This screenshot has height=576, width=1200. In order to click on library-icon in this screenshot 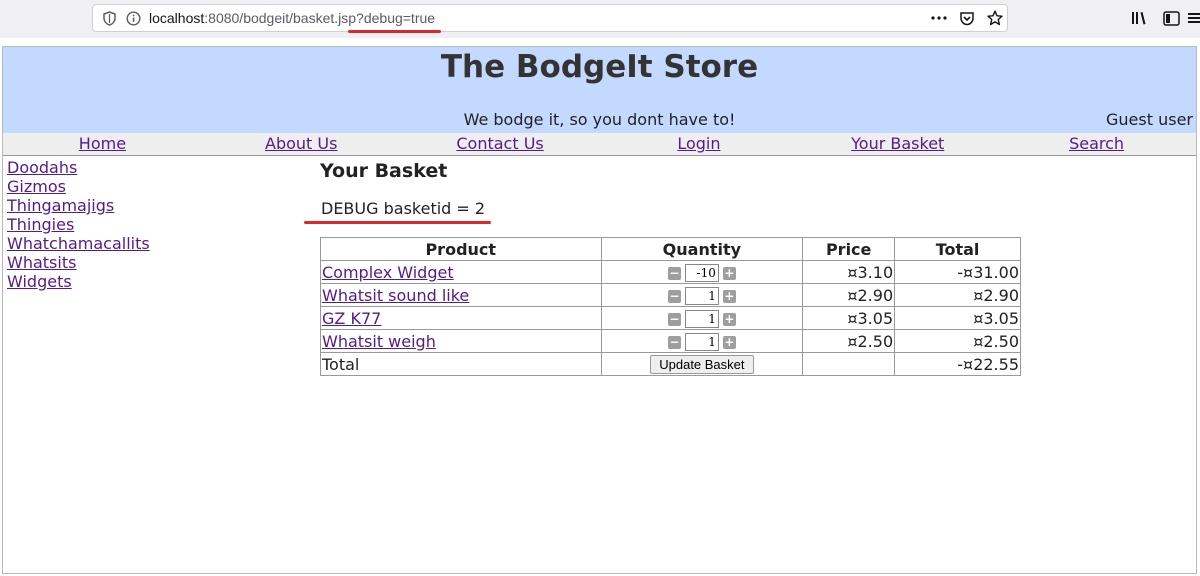, I will do `click(1140, 18)`.